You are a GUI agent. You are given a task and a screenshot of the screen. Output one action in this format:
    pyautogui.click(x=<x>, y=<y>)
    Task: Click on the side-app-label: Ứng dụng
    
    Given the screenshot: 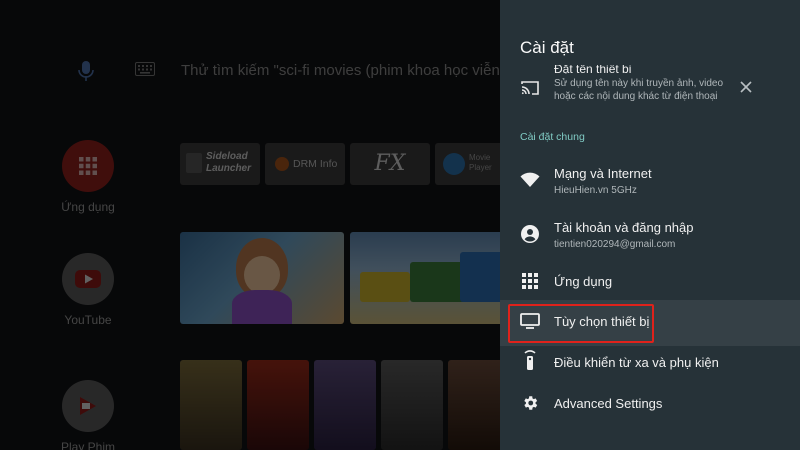 What is the action you would take?
    pyautogui.click(x=88, y=207)
    